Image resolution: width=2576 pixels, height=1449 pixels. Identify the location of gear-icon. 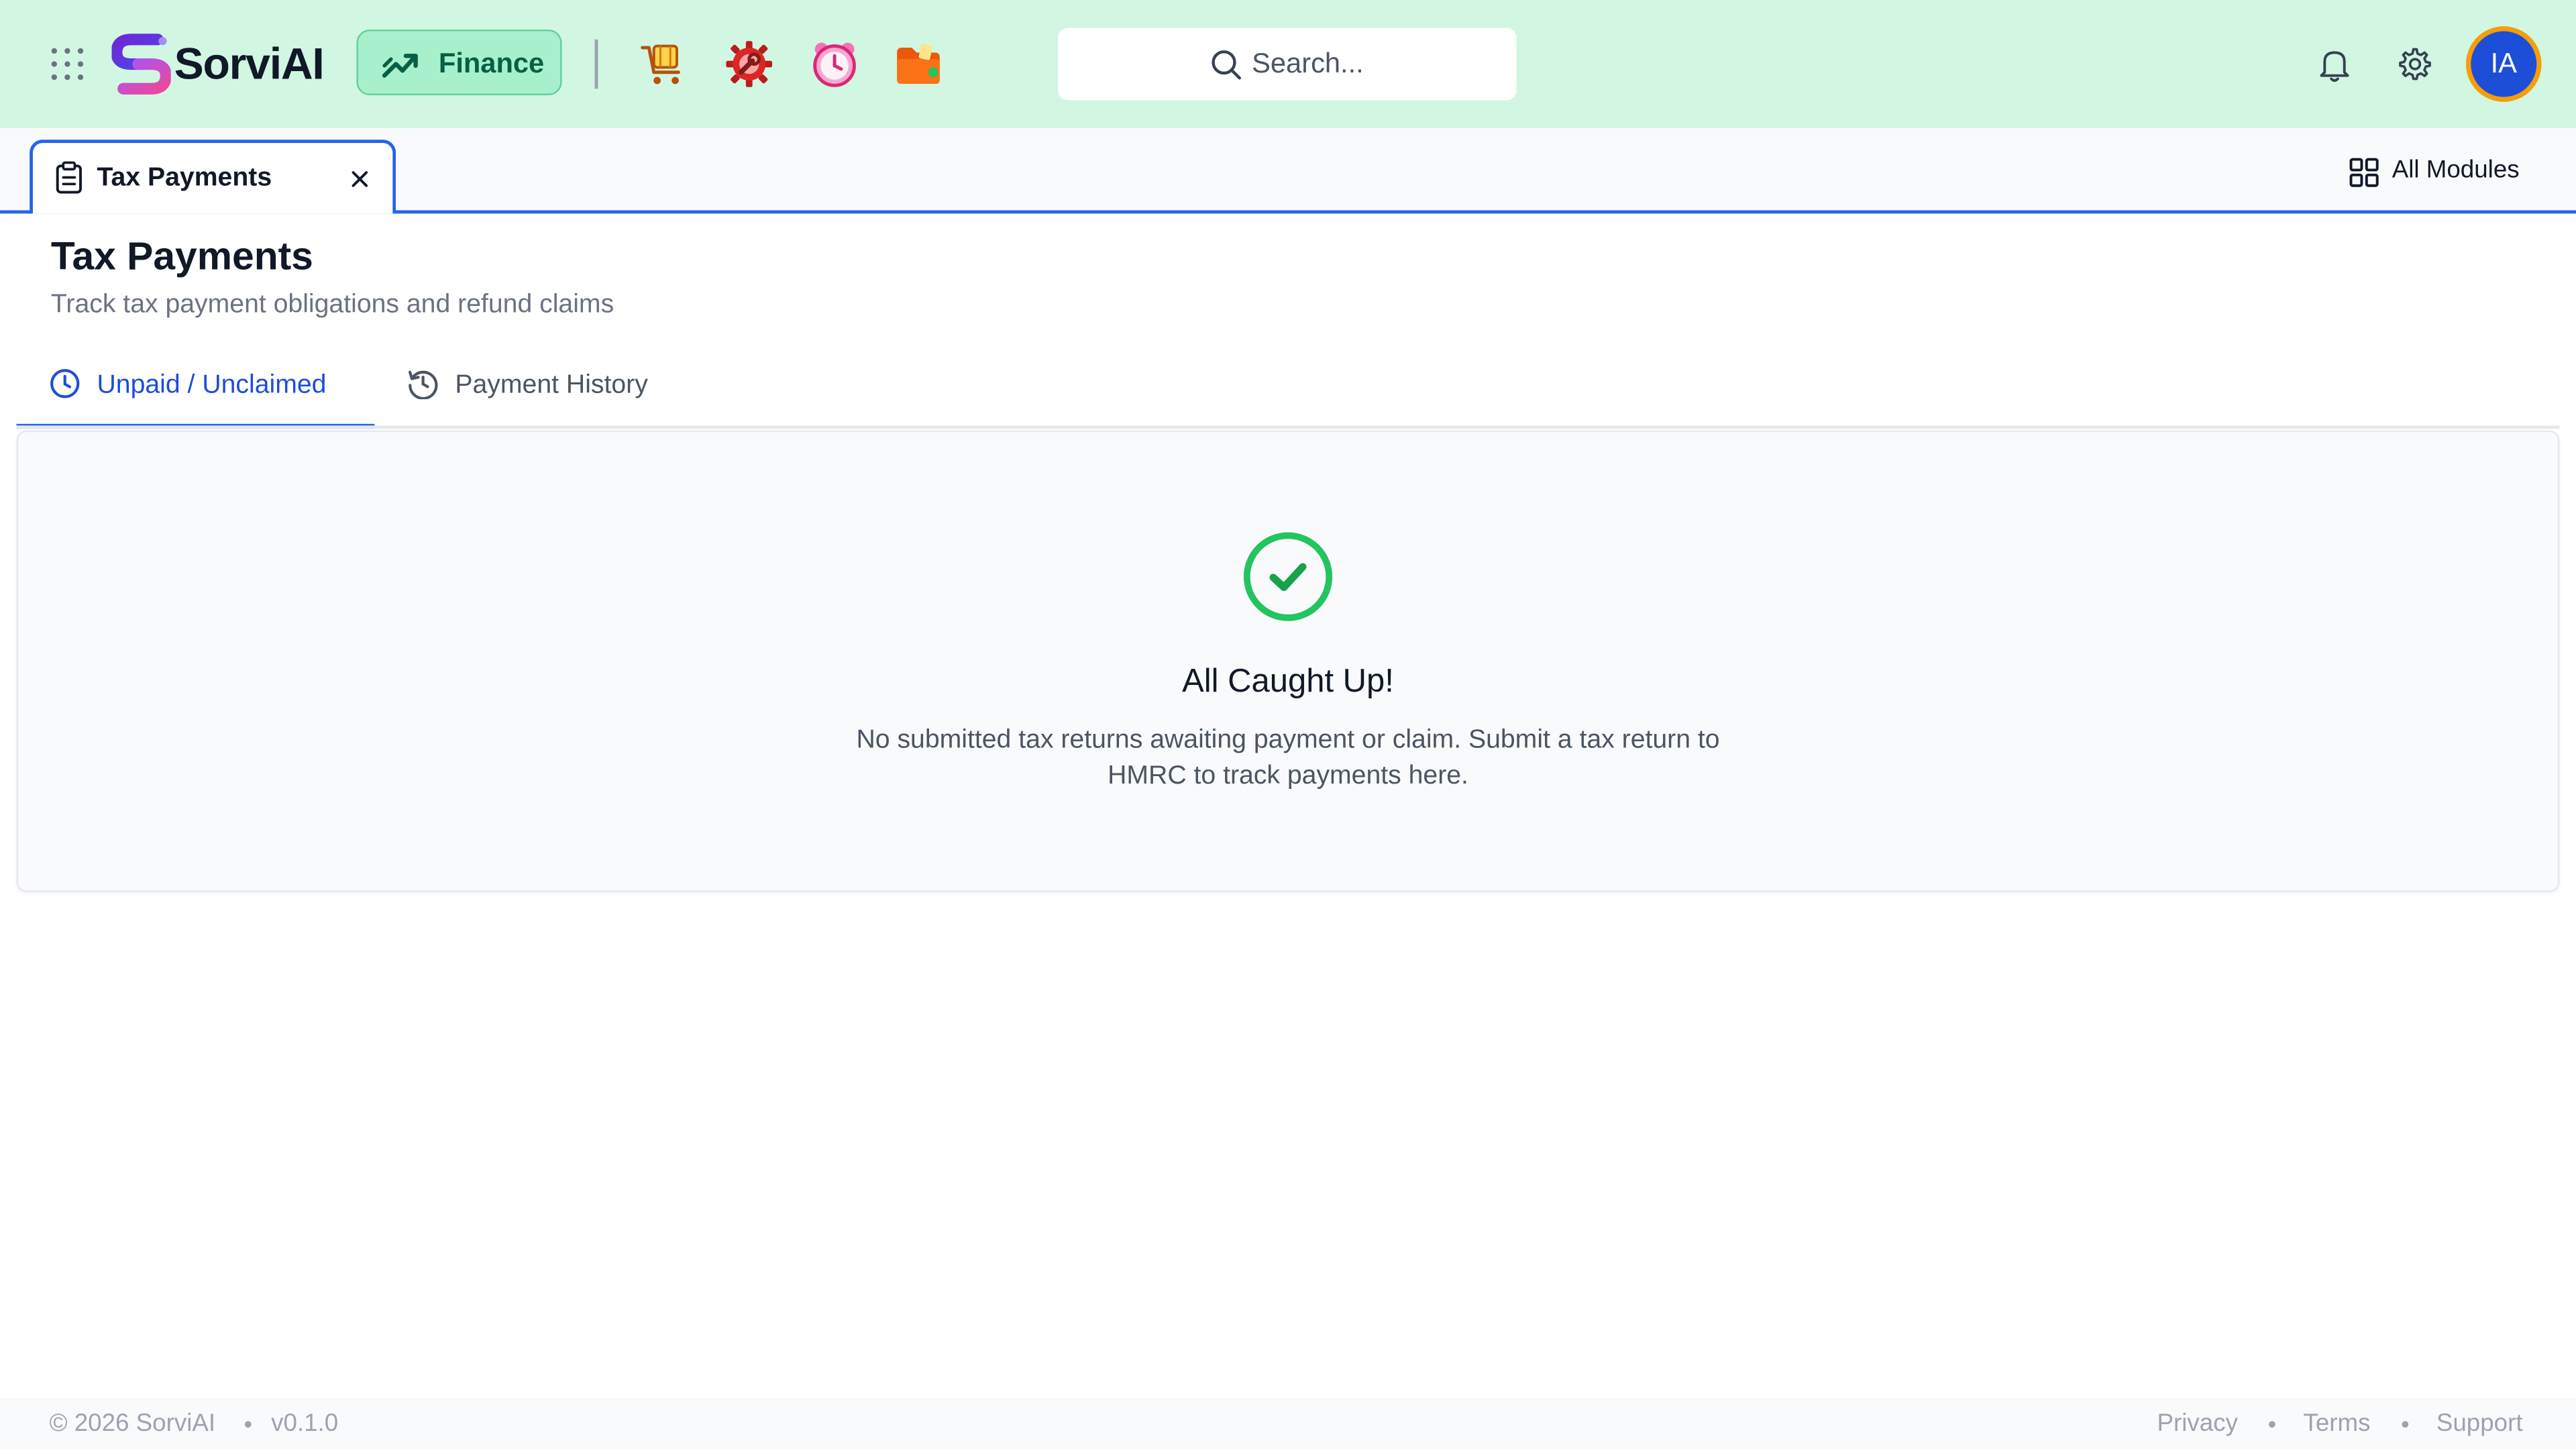
(2415, 64).